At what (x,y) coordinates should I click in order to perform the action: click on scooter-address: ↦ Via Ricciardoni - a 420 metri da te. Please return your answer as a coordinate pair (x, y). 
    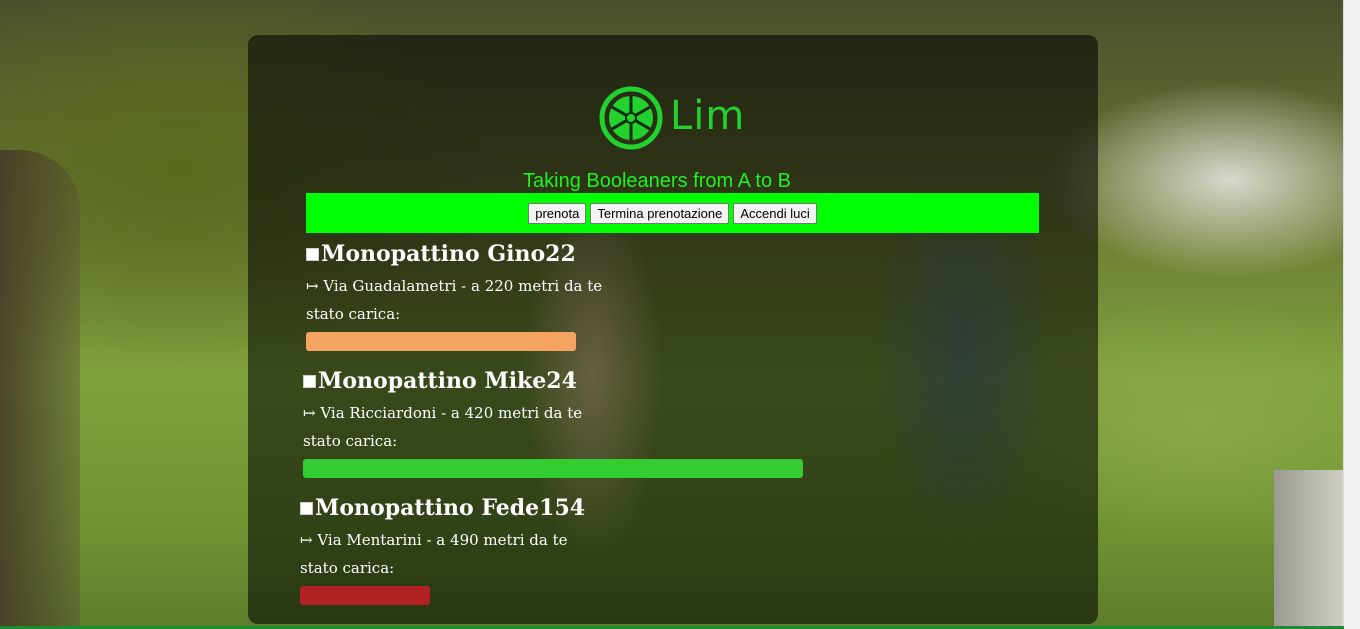
    Looking at the image, I should click on (443, 413).